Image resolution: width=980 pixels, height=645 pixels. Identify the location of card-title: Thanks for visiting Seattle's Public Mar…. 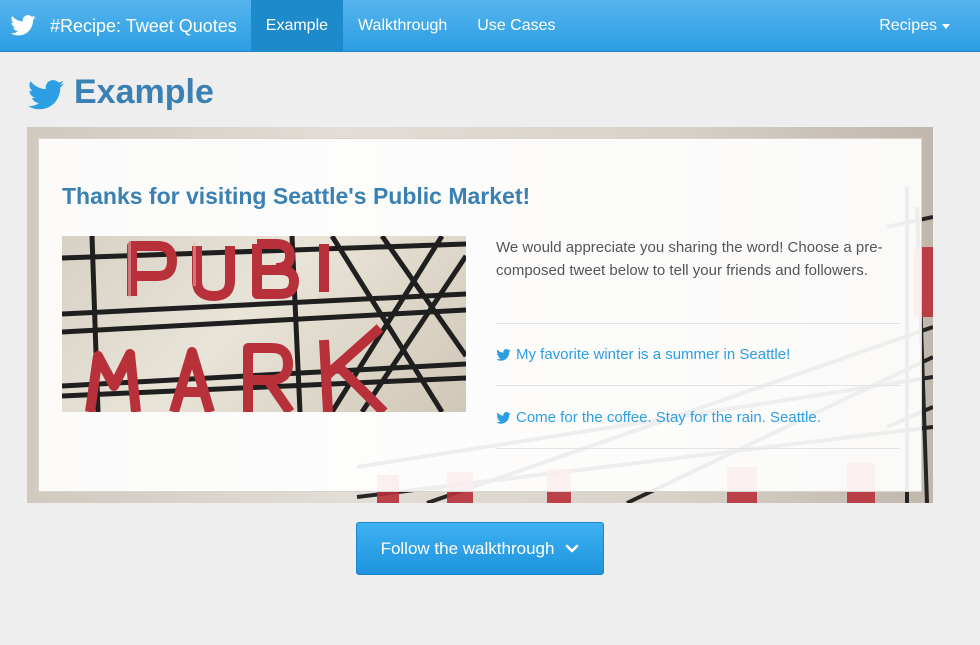
(296, 196).